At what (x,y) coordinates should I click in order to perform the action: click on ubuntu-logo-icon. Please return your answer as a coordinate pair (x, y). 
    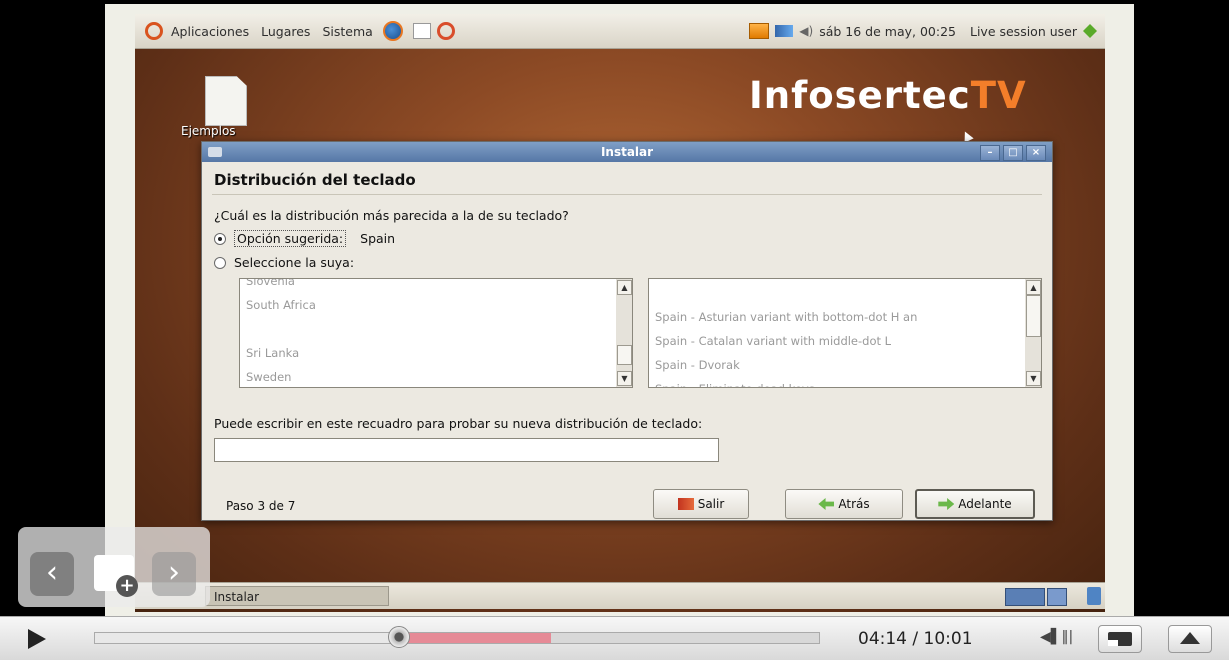
    Looking at the image, I should click on (154, 31).